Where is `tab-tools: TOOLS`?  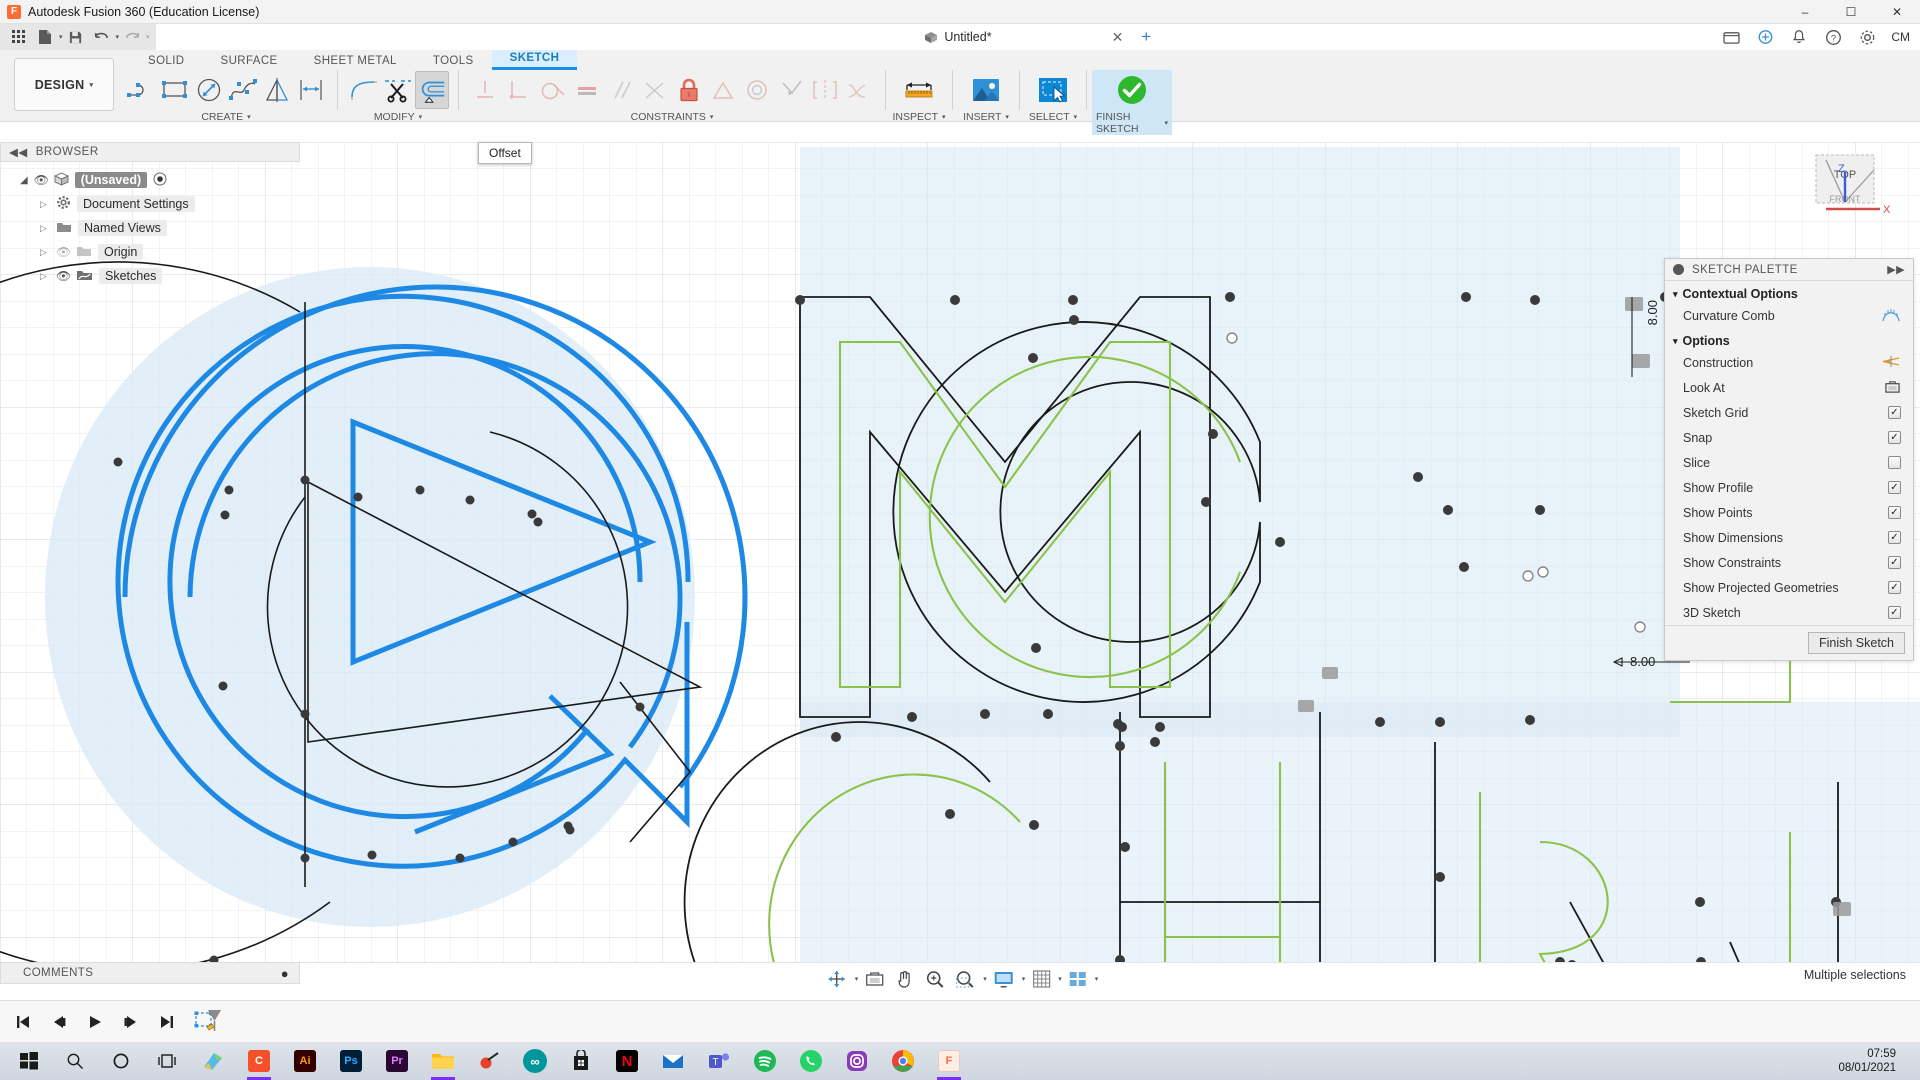
tab-tools: TOOLS is located at coordinates (453, 61).